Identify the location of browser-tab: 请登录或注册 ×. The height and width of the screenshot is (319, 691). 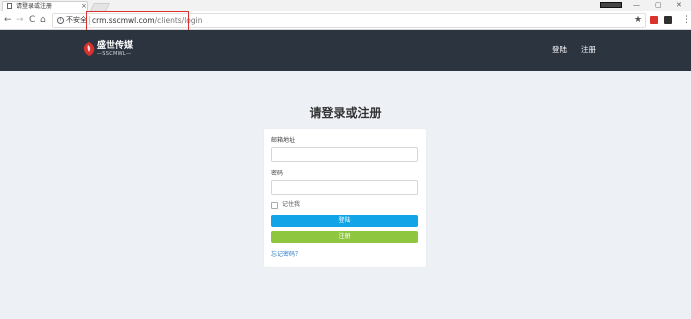
(45, 6).